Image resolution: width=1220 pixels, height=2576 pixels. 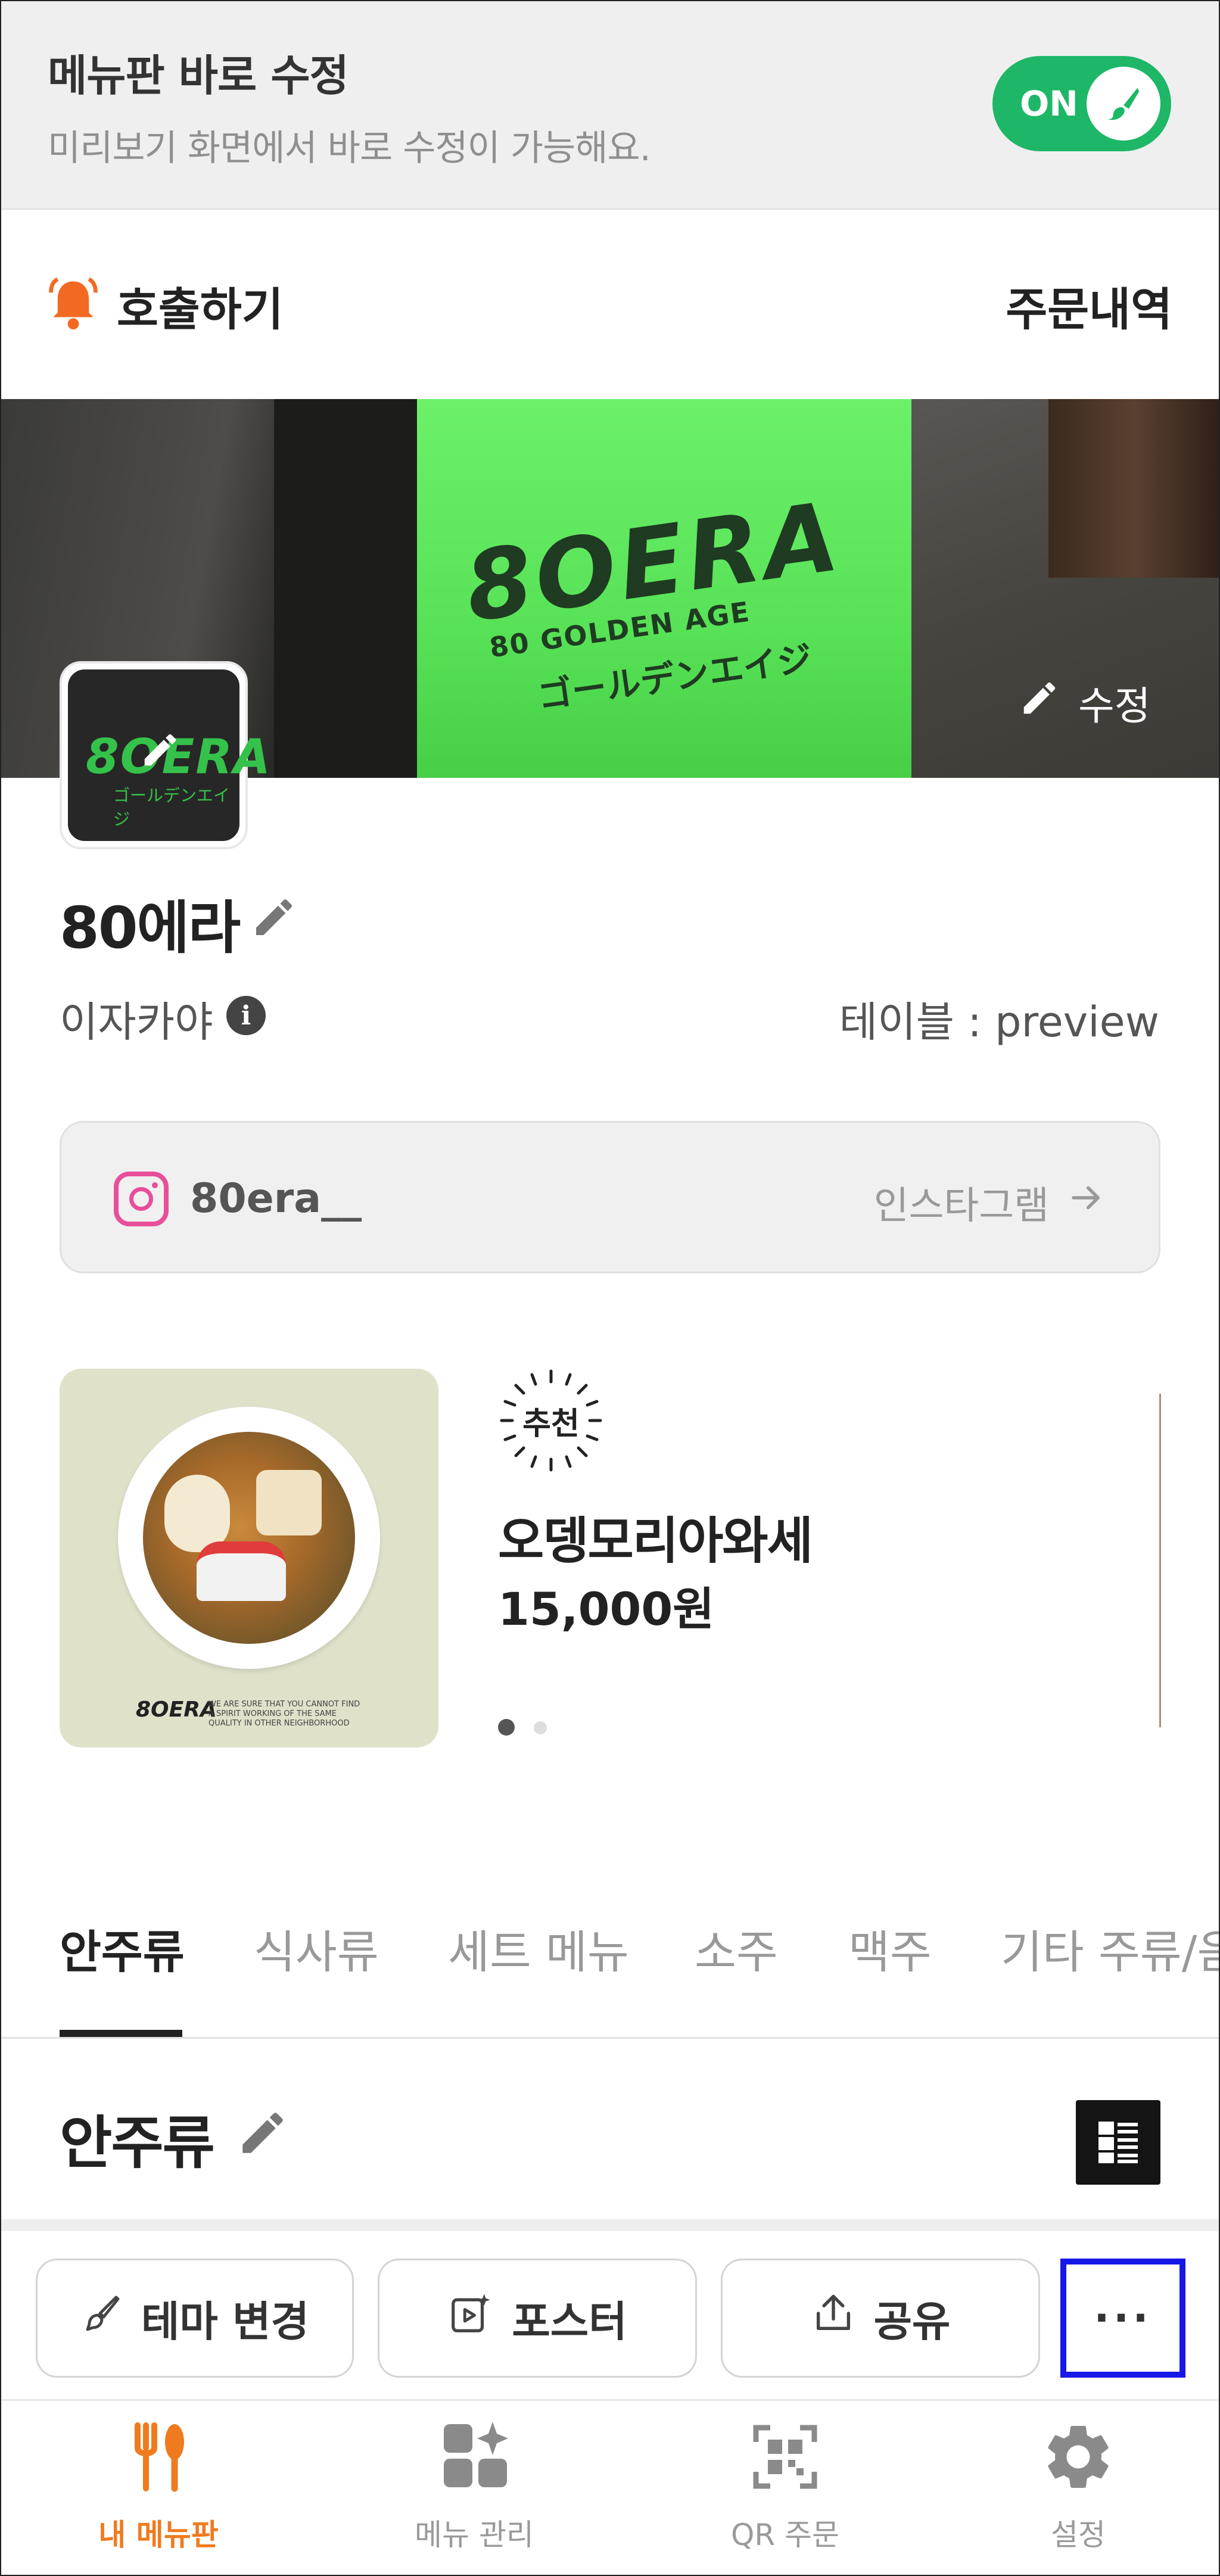 I want to click on nav-settings: 설정, so click(x=1078, y=2486).